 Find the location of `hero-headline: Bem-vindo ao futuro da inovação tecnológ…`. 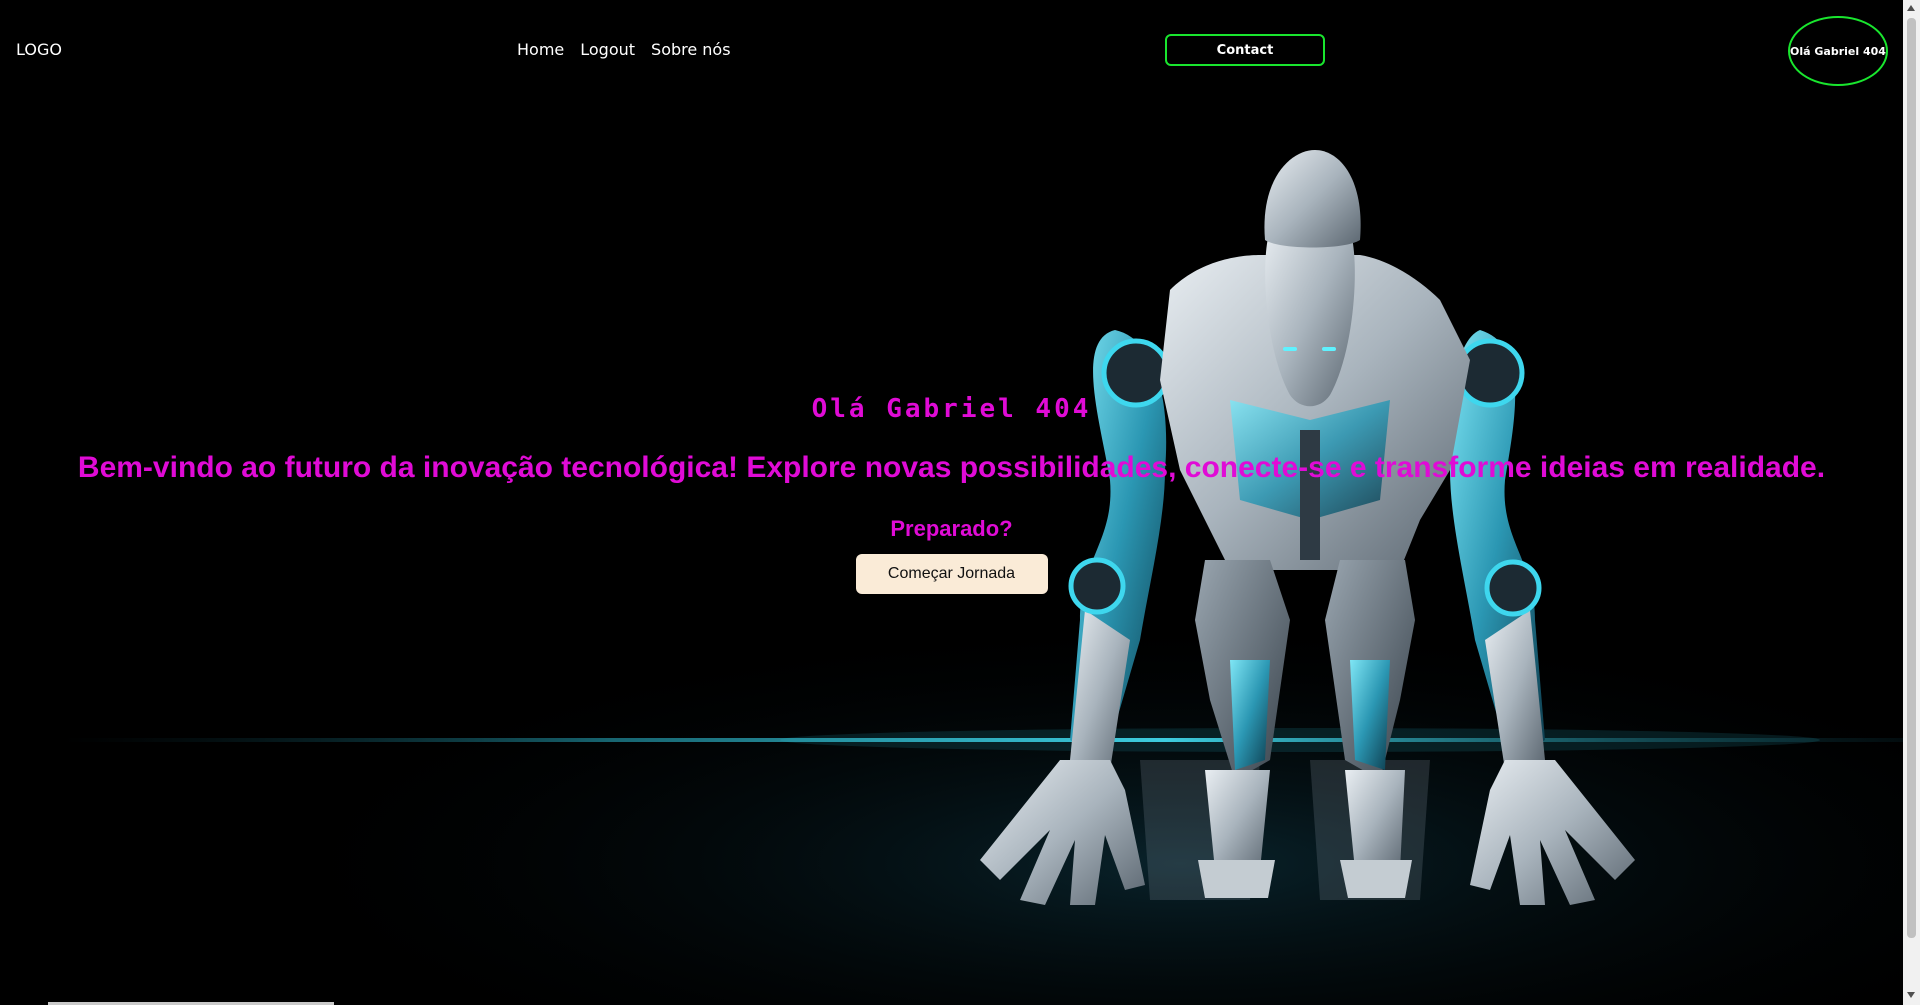

hero-headline: Bem-vindo ao futuro da inovação tecnológ… is located at coordinates (951, 467).